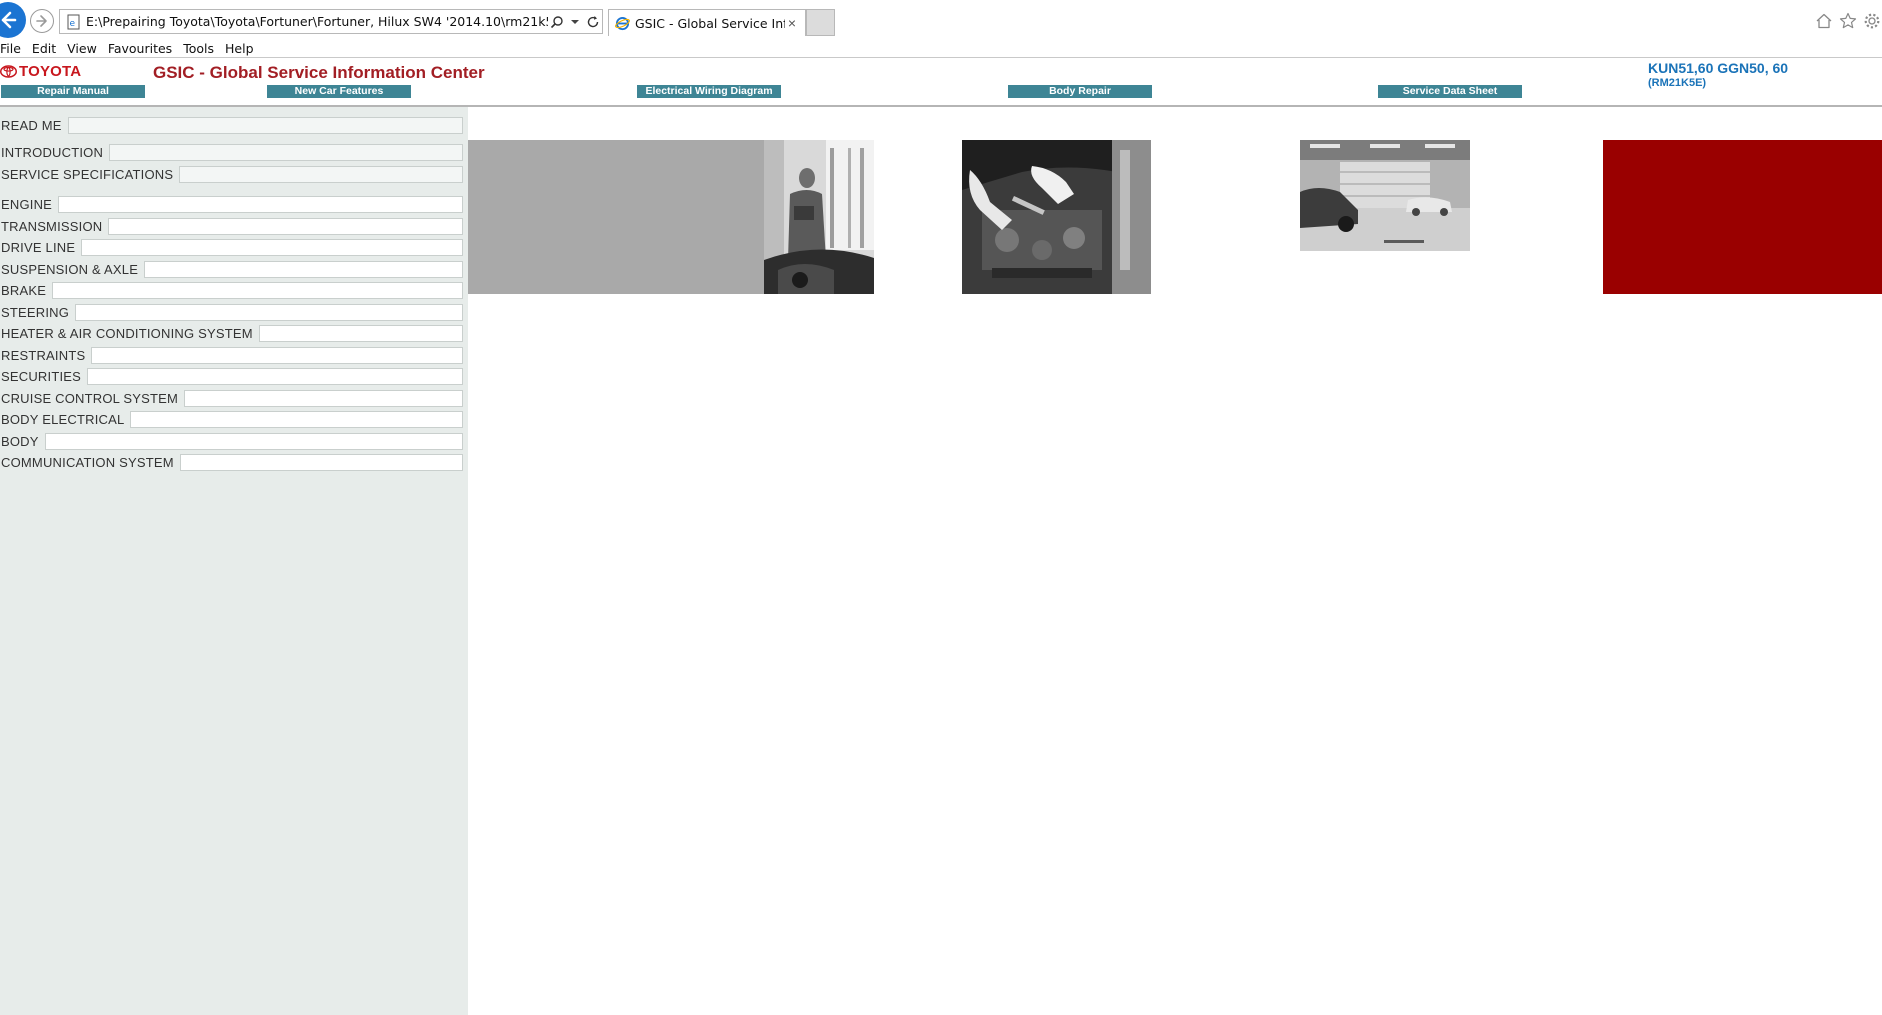 The width and height of the screenshot is (1882, 1015). Describe the element at coordinates (1385, 195) in the screenshot. I see `photo-workshop` at that location.